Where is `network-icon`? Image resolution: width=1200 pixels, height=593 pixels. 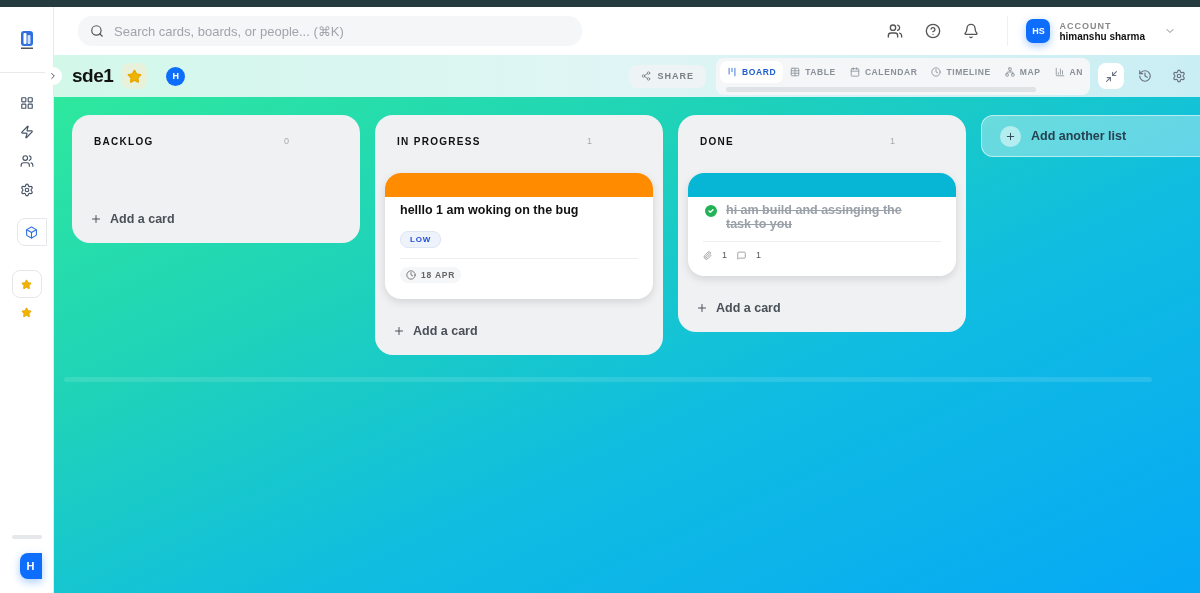
network-icon is located at coordinates (1009, 71).